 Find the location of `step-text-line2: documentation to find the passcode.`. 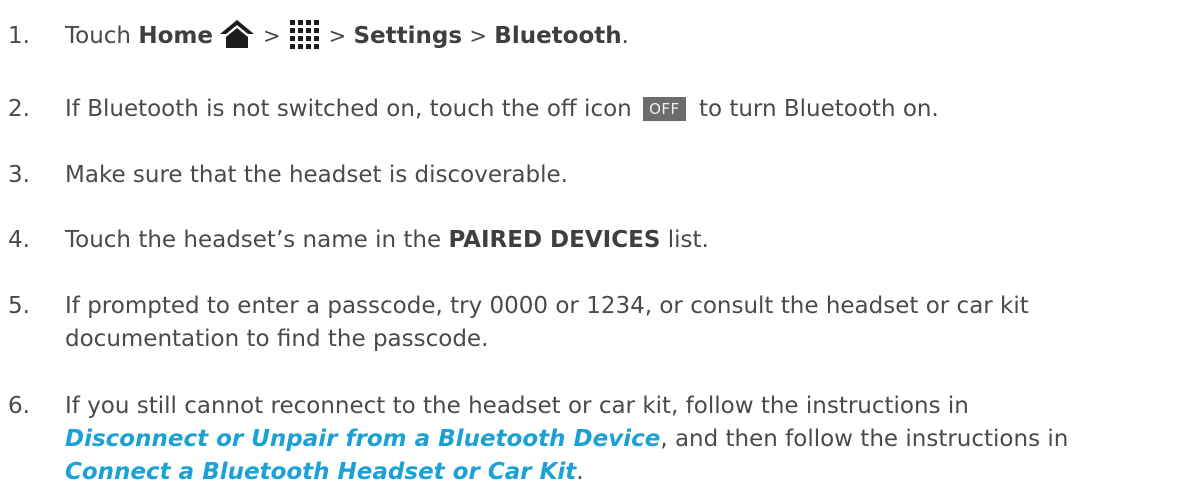

step-text-line2: documentation to find the passcode. is located at coordinates (277, 339).